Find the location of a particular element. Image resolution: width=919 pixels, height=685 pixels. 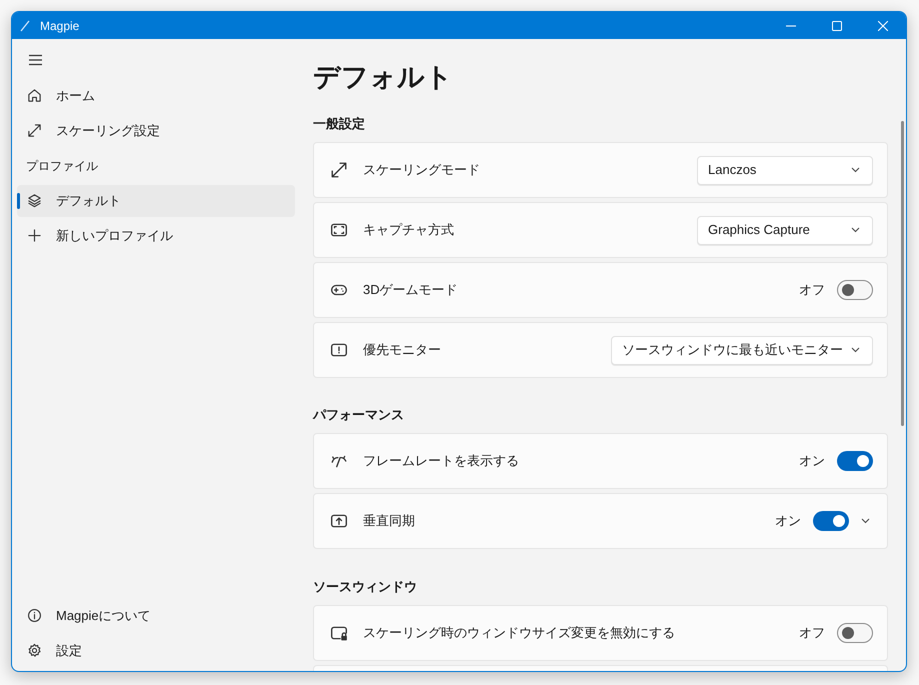

section-header: プロファイル is located at coordinates (62, 166).